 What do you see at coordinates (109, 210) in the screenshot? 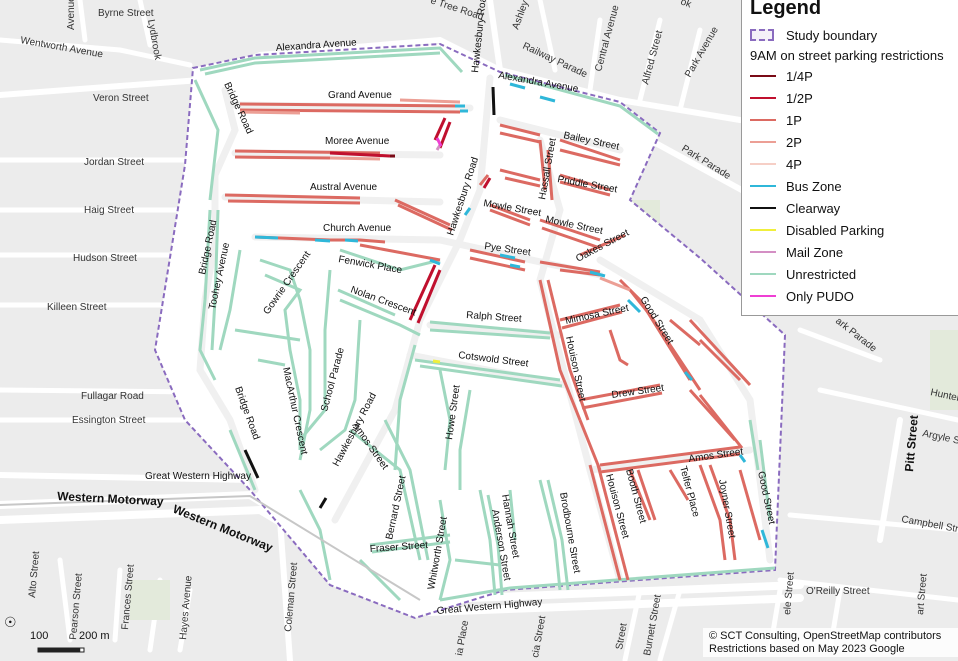
I see `label-haig-street: Haig Street` at bounding box center [109, 210].